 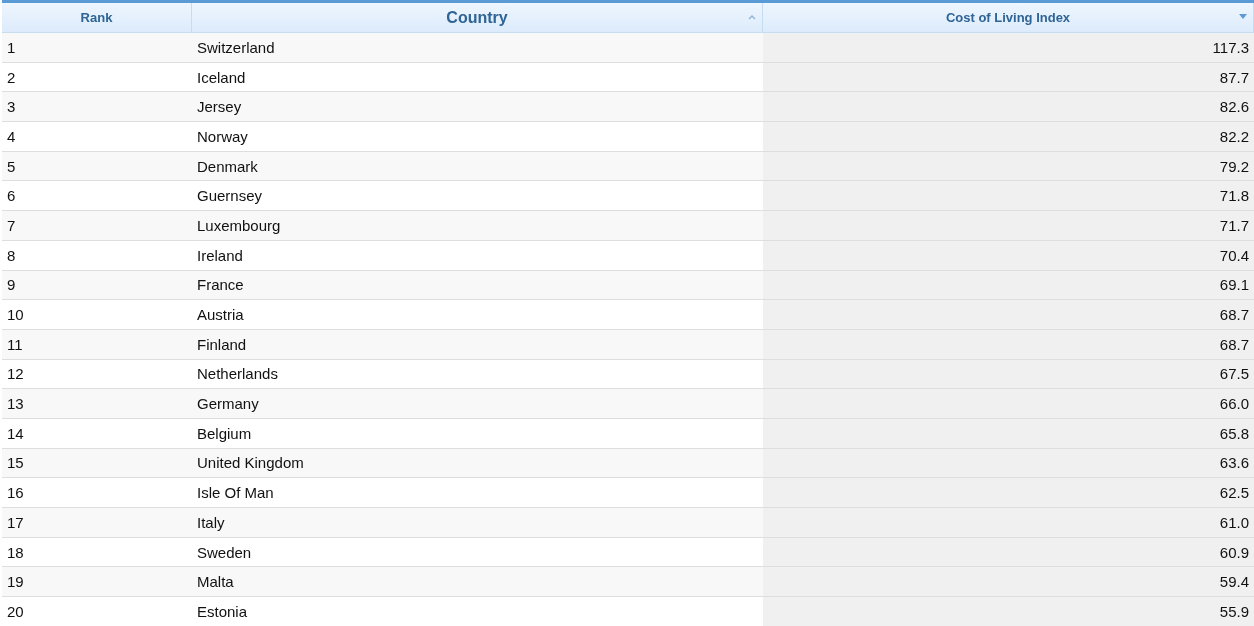 I want to click on column-header: Cost of Living Index, so click(x=1008, y=18).